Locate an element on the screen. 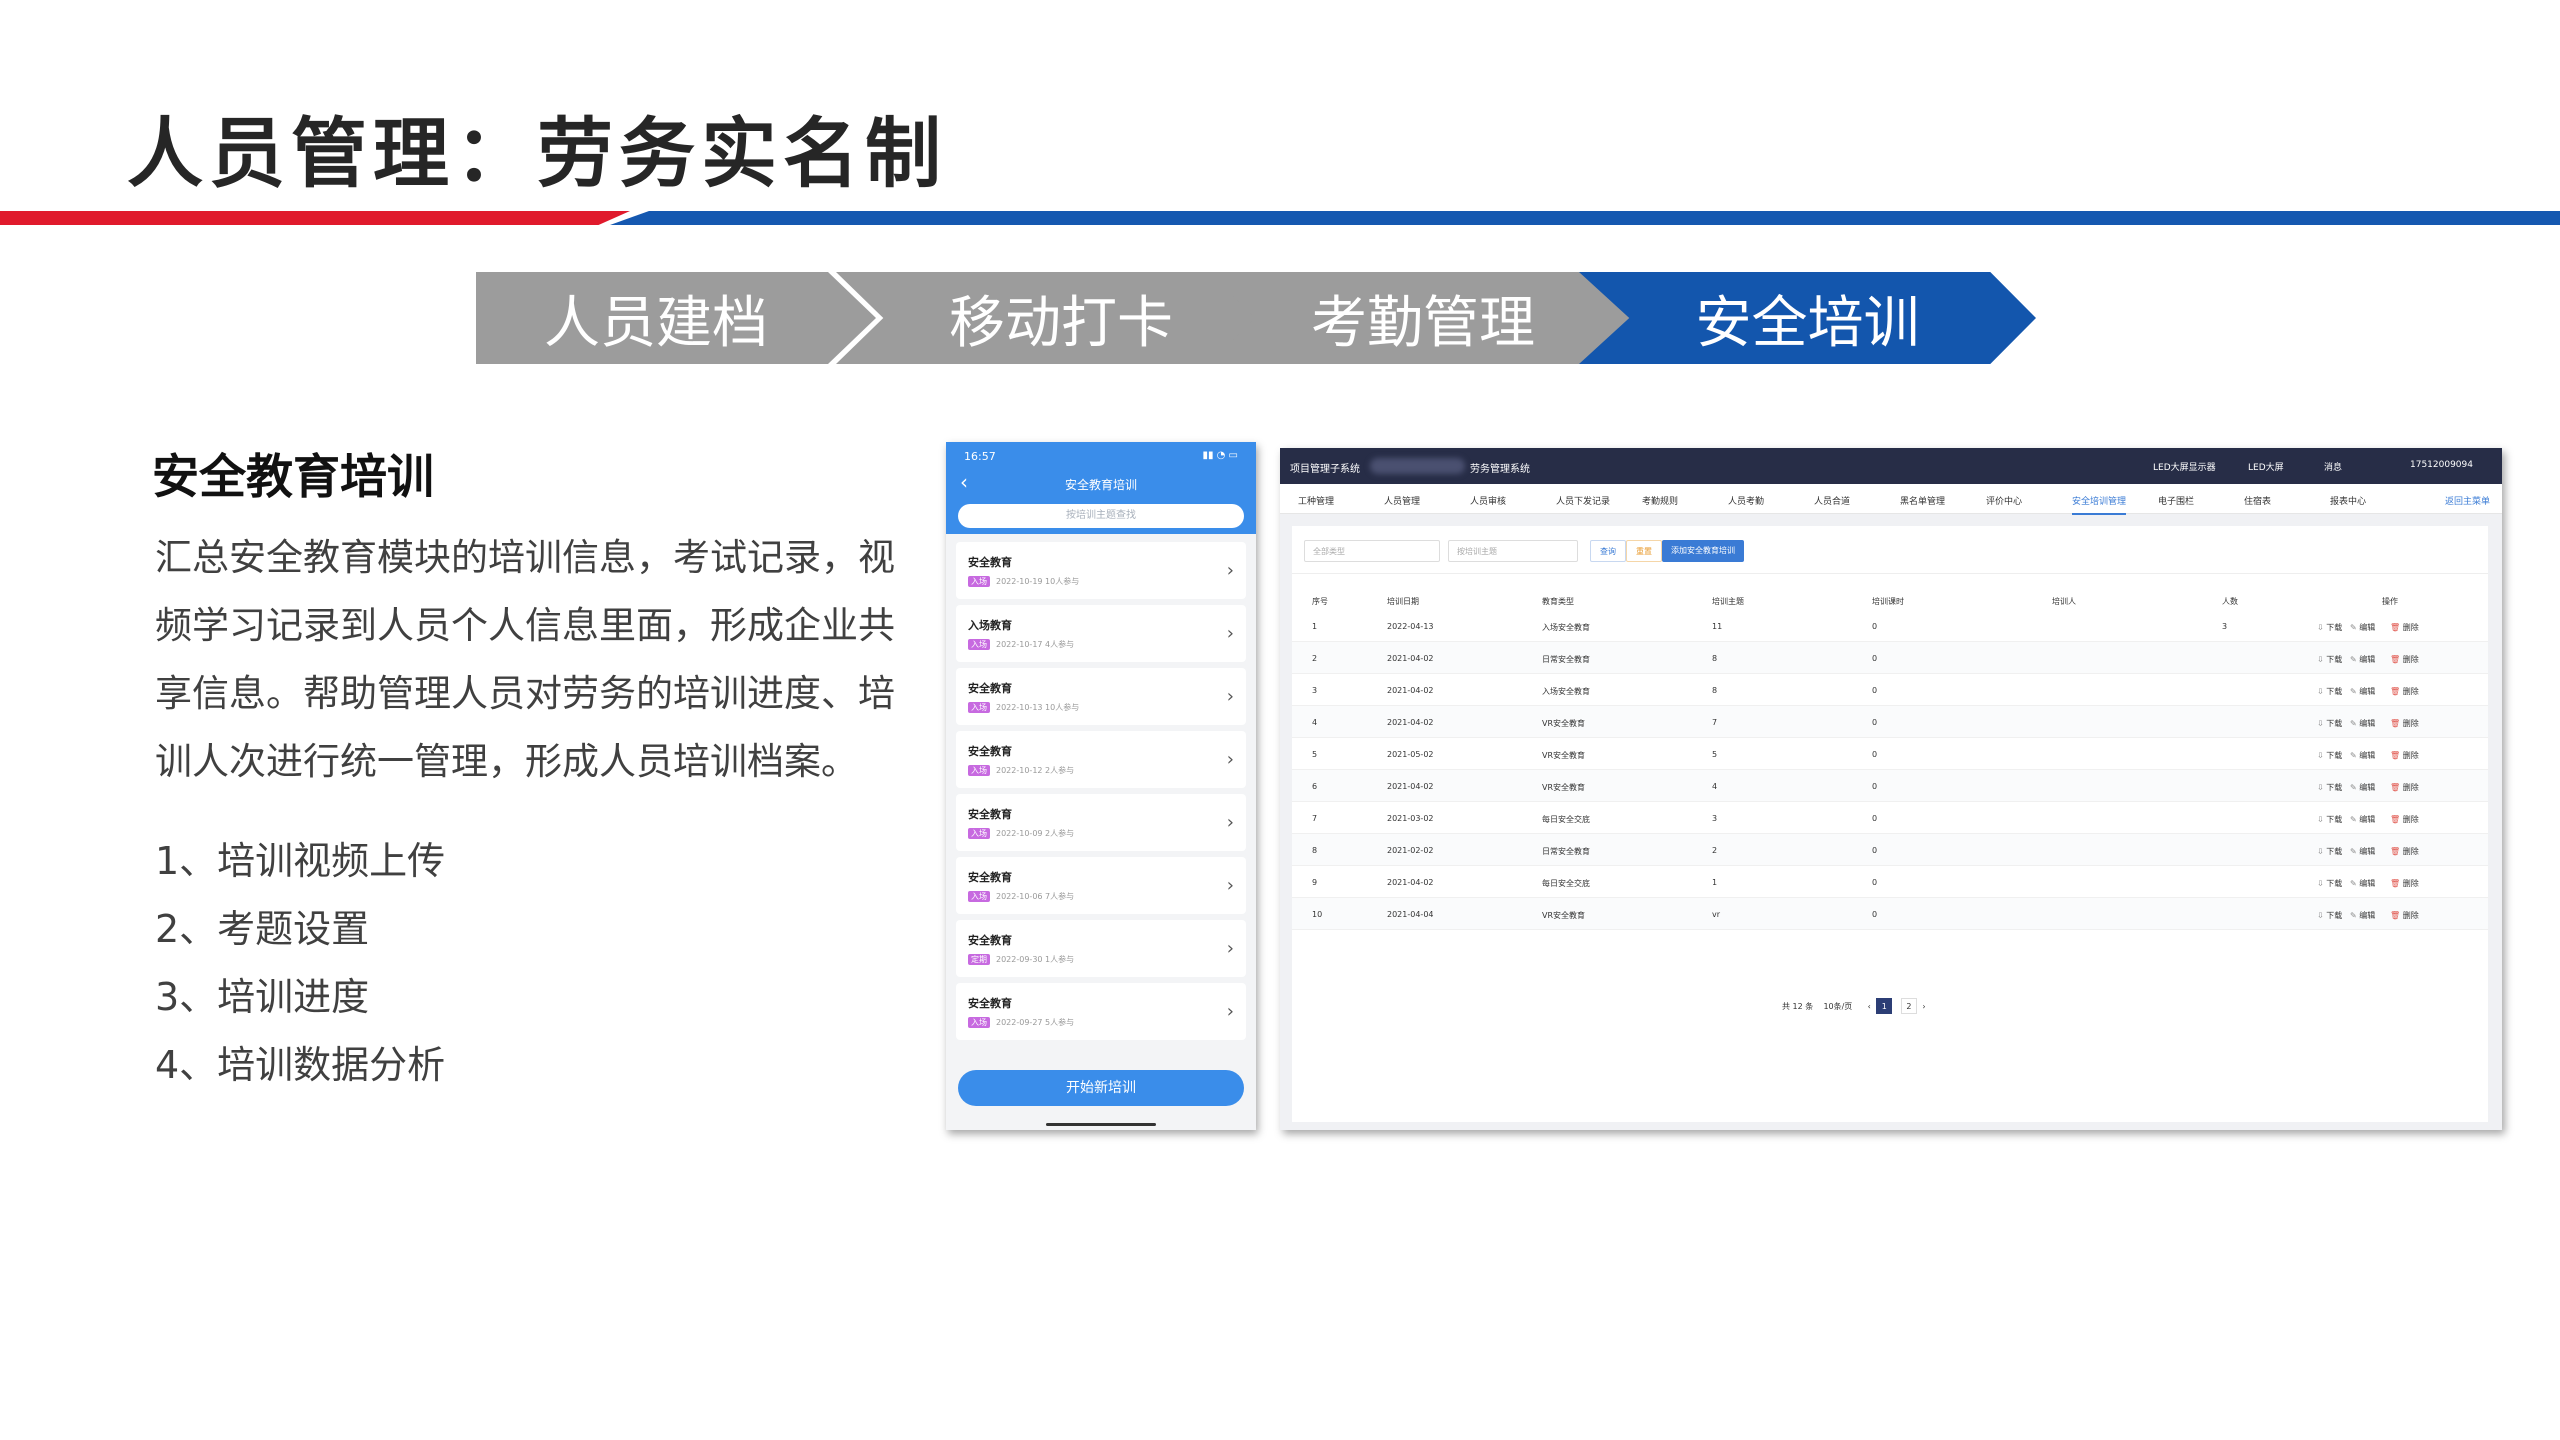  start-training-button: 开始新培训 is located at coordinates (1101, 1088).